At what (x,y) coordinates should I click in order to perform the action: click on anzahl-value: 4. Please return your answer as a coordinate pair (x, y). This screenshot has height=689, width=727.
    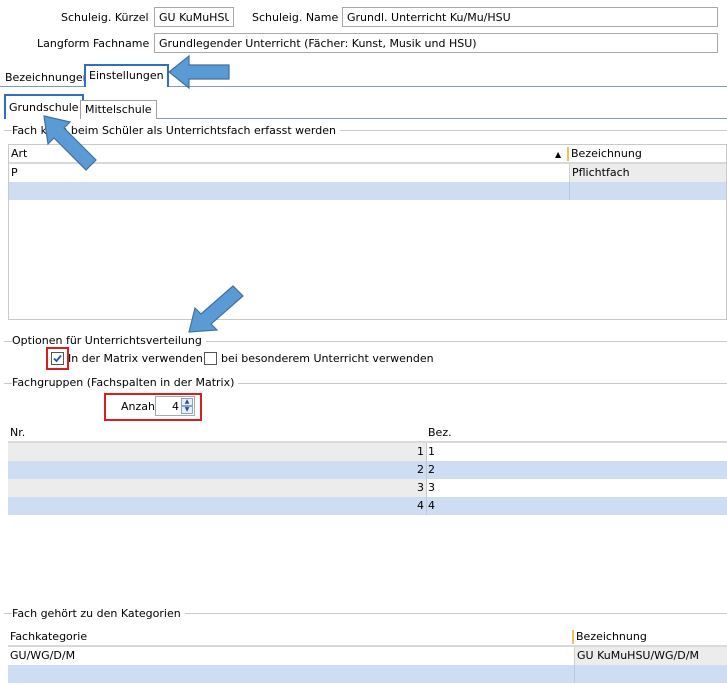
    Looking at the image, I should click on (175, 406).